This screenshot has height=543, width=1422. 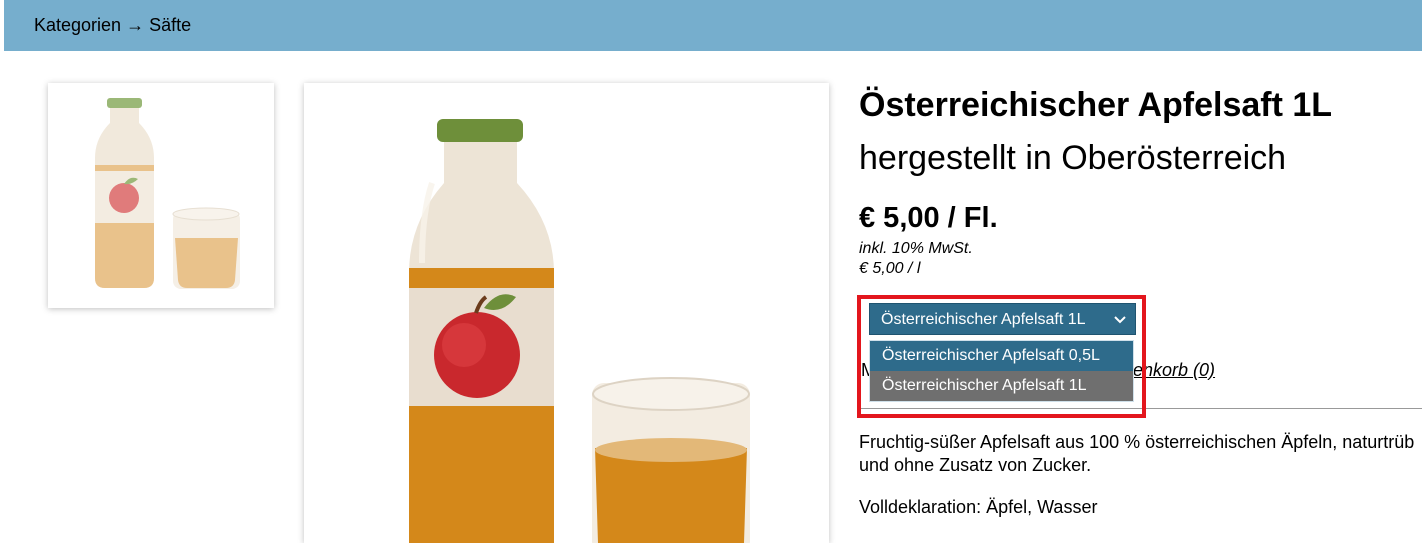 I want to click on breadcrumb-link-kategorien: Kategorien, so click(x=77, y=25).